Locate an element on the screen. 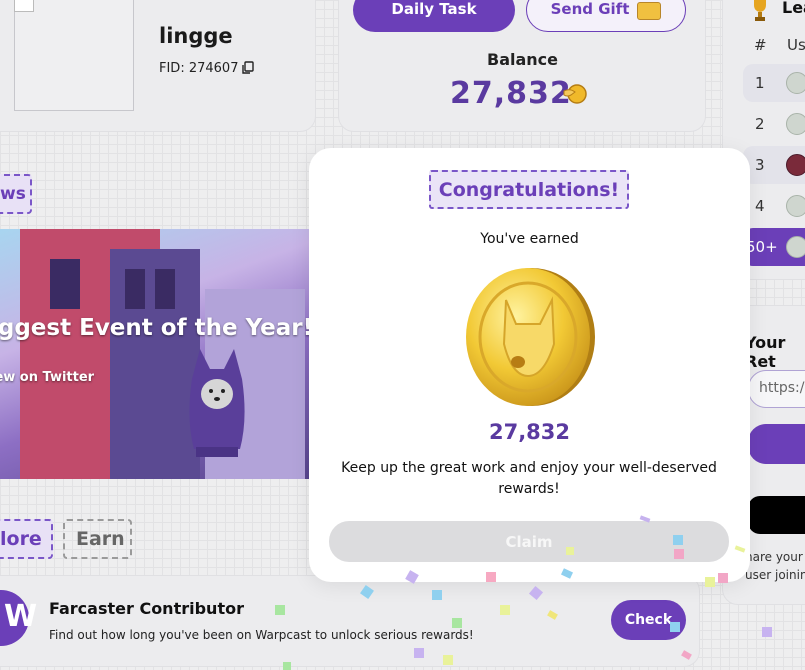 This screenshot has width=805, height=670. banner-title: iggest Event of the Year! is located at coordinates (157, 328).